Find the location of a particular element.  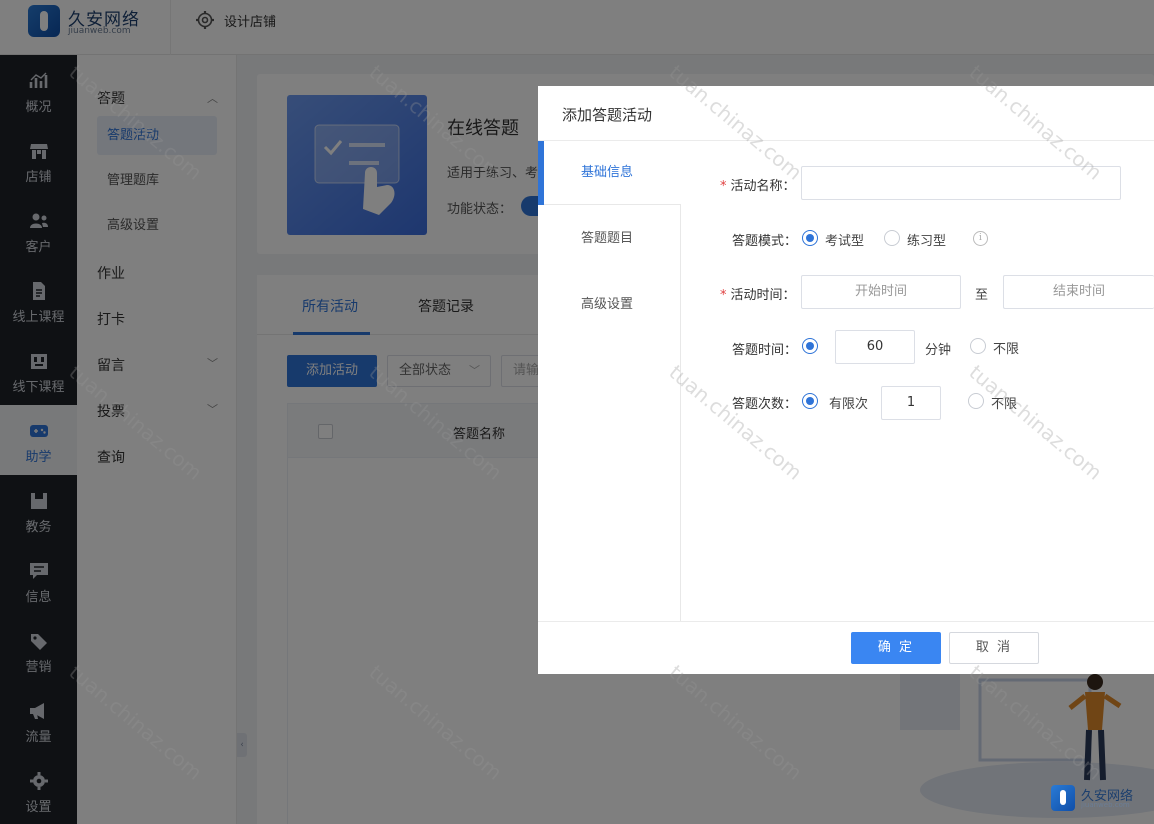

dialog-tab-advanced: 高级设置 is located at coordinates (609, 305).